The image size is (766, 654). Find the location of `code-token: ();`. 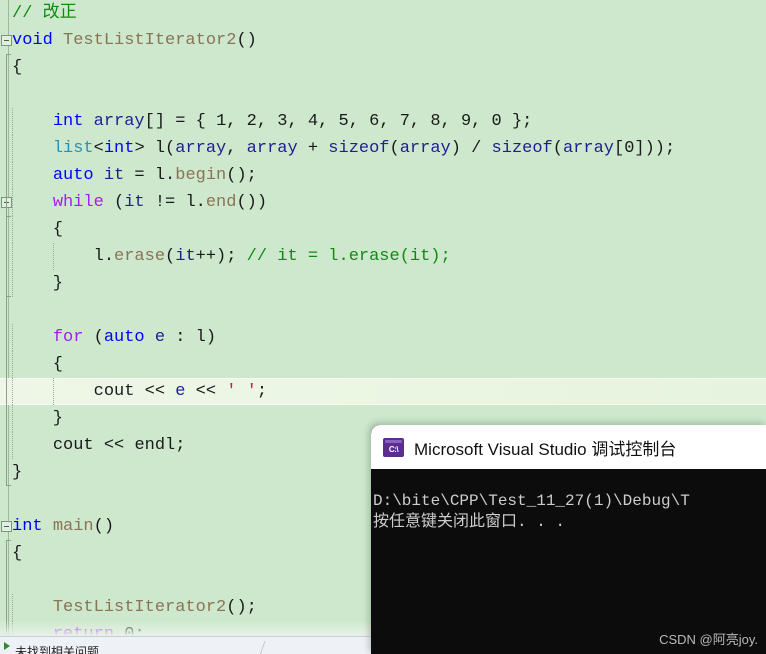

code-token: (); is located at coordinates (241, 175).